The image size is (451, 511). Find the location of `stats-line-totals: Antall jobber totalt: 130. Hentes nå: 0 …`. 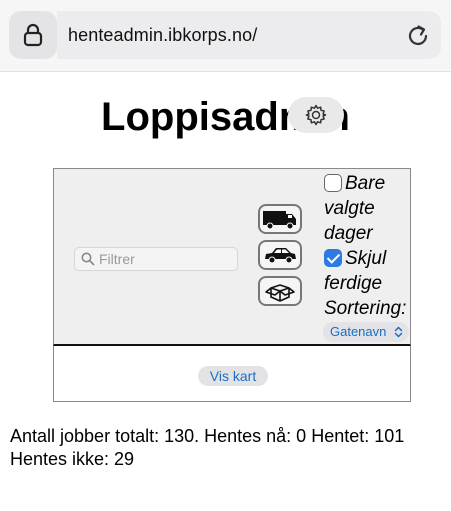

stats-line-totals: Antall jobber totalt: 130. Hentes nå: 0 … is located at coordinates (207, 436).